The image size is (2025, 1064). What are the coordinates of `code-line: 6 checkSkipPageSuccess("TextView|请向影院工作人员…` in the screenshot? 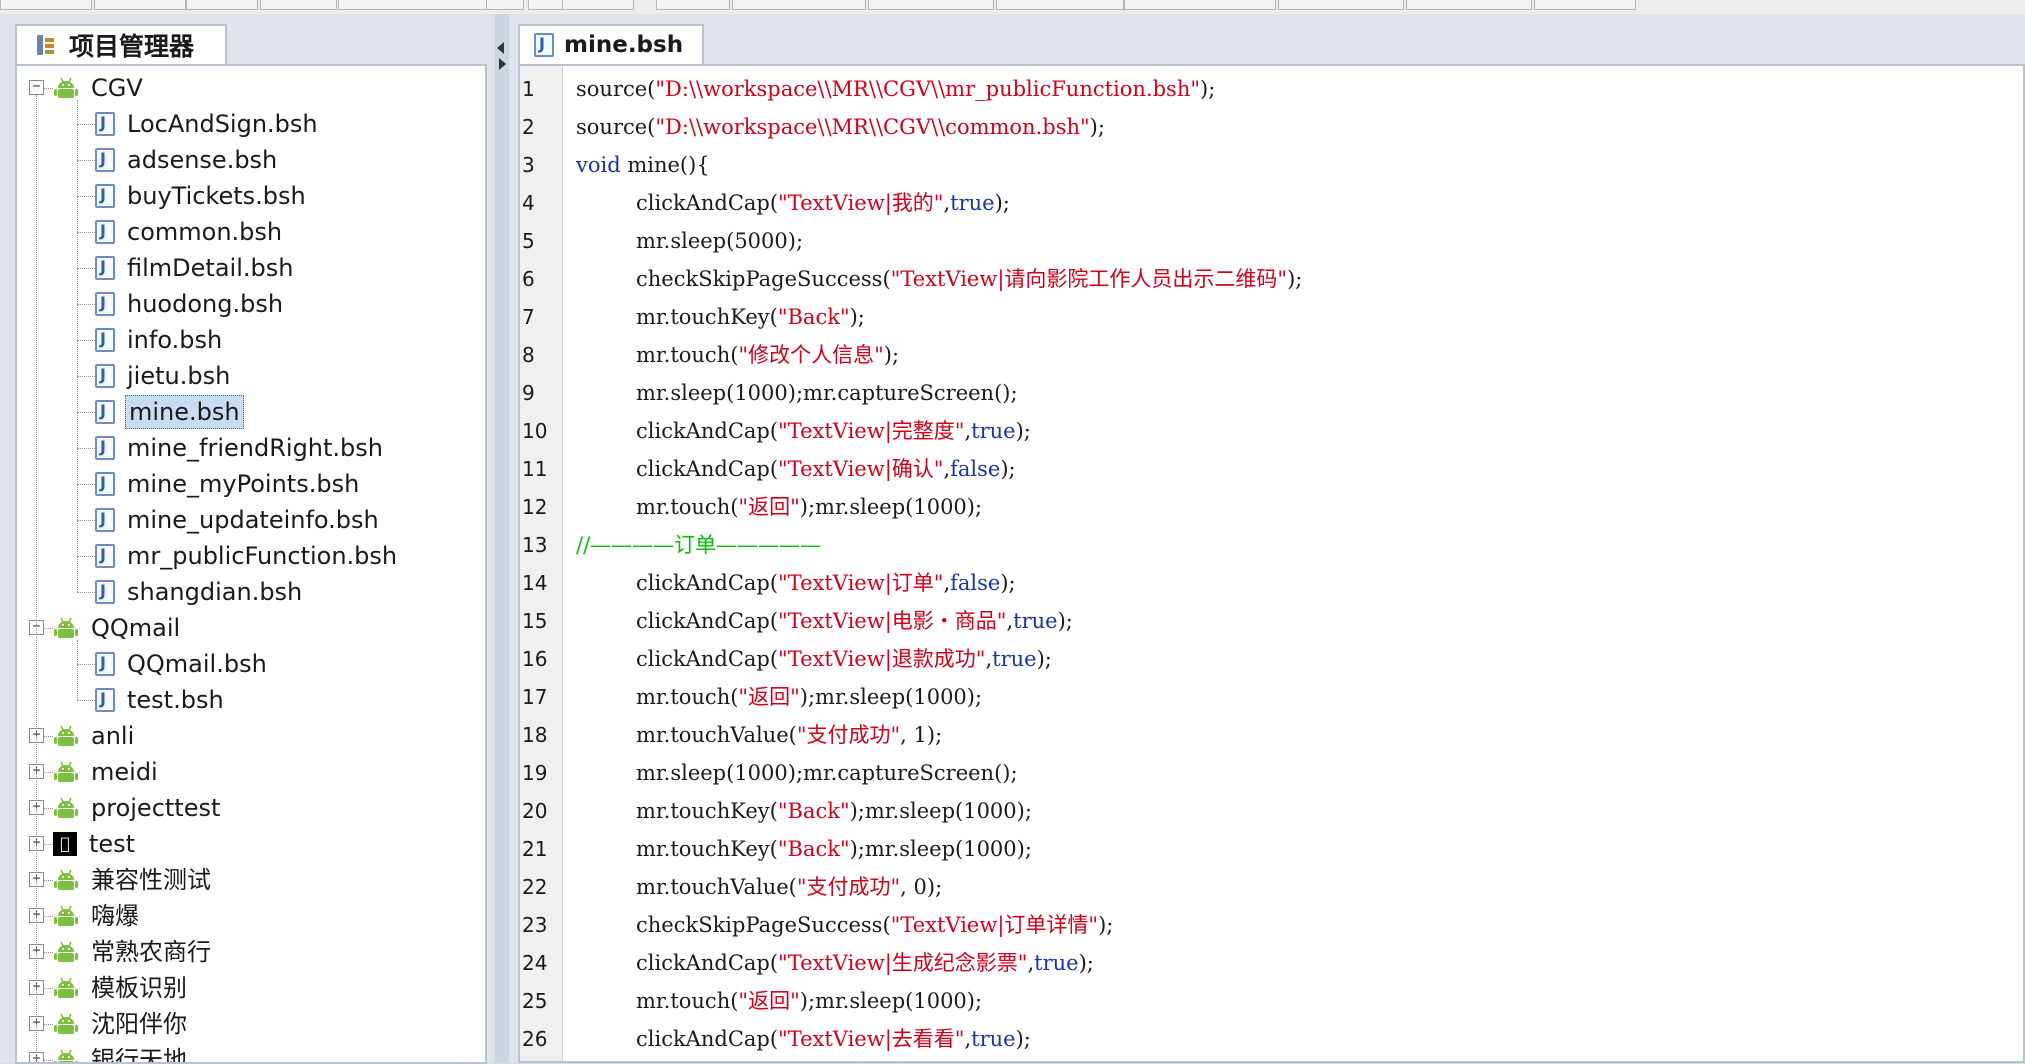 It's located at (1271, 279).